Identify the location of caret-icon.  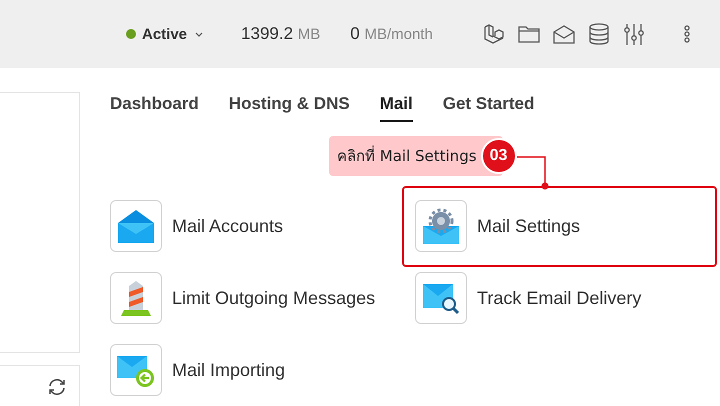
(199, 34).